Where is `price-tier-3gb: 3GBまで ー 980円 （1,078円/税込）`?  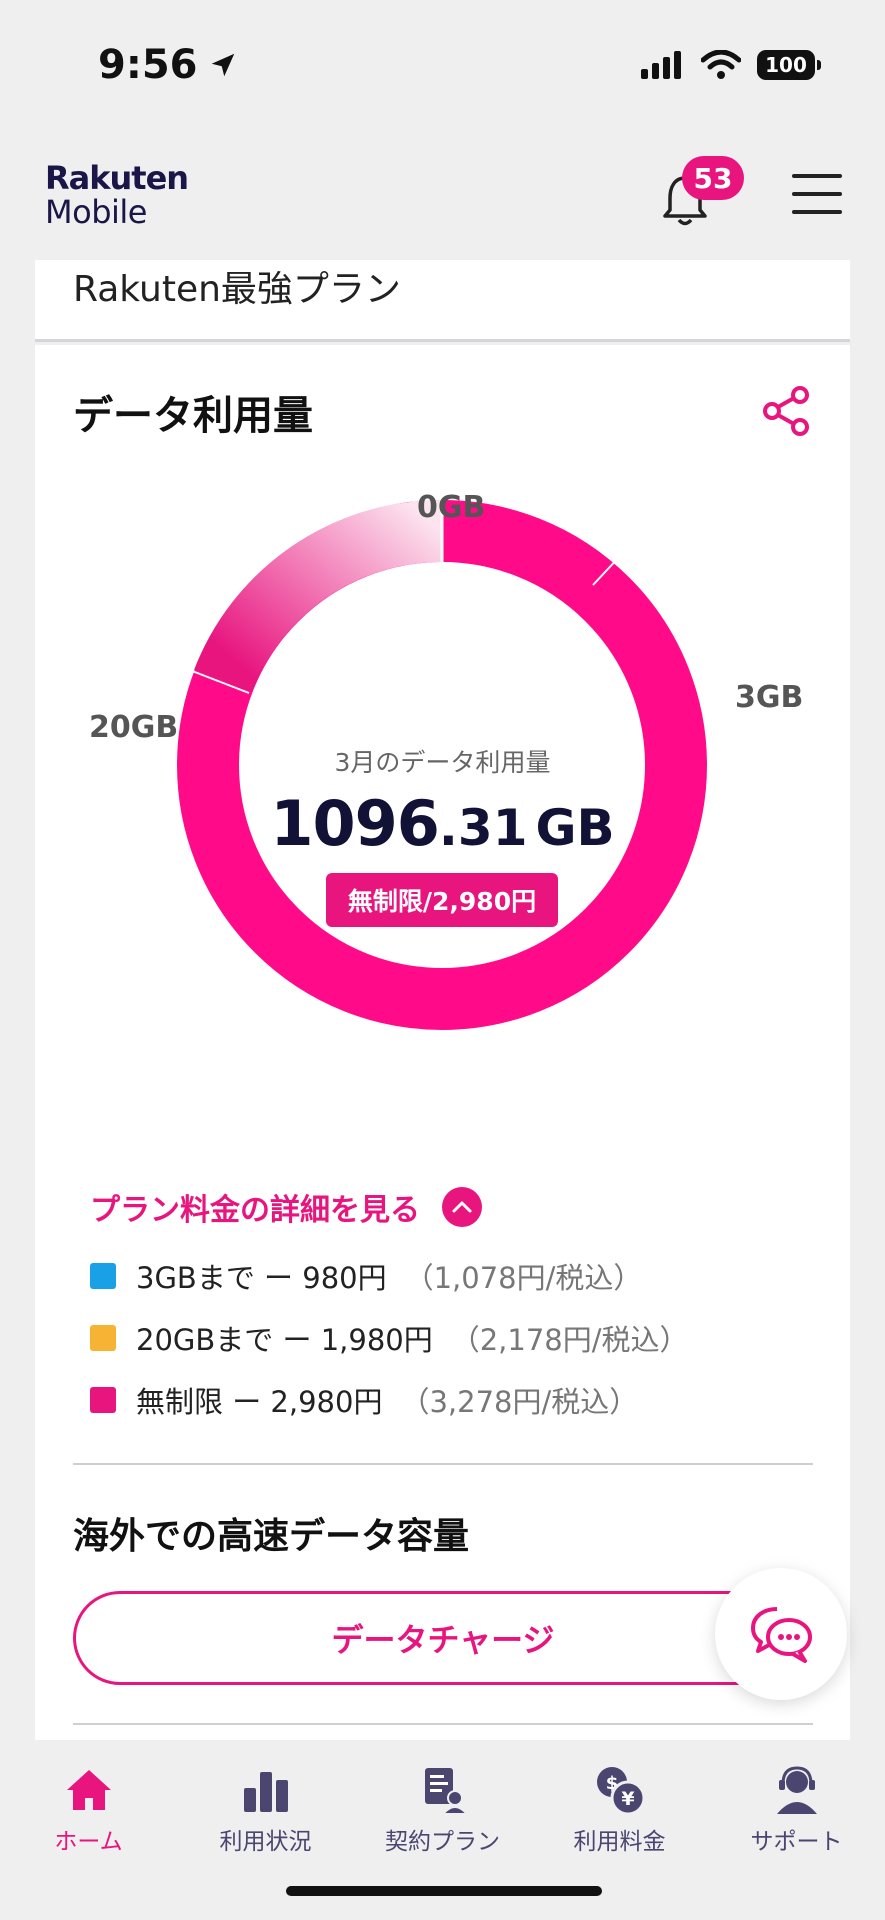
price-tier-3gb: 3GBまで ー 980円 （1,078円/税込） is located at coordinates (389, 1276).